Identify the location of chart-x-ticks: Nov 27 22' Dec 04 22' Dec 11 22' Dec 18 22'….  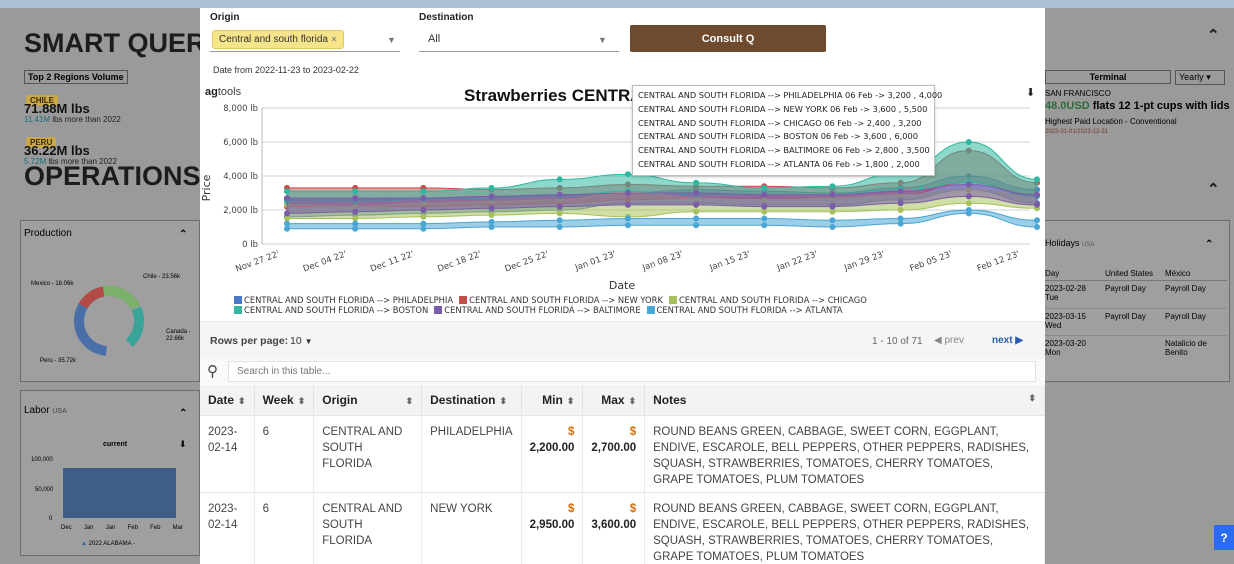
(627, 261).